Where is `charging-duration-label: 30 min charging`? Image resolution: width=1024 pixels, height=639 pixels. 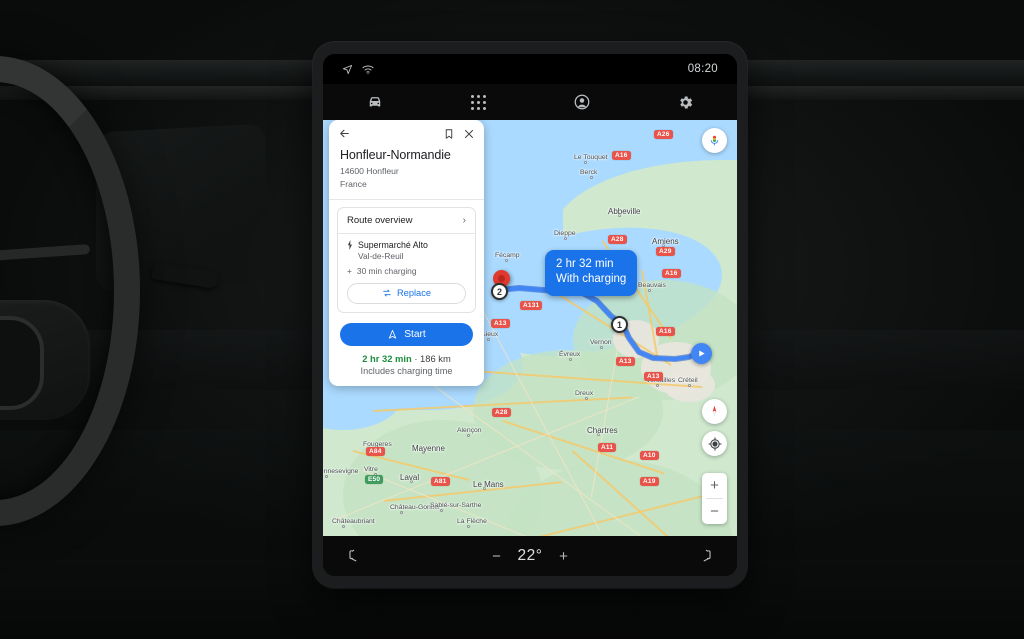
charging-duration-label: 30 min charging is located at coordinates (386, 270).